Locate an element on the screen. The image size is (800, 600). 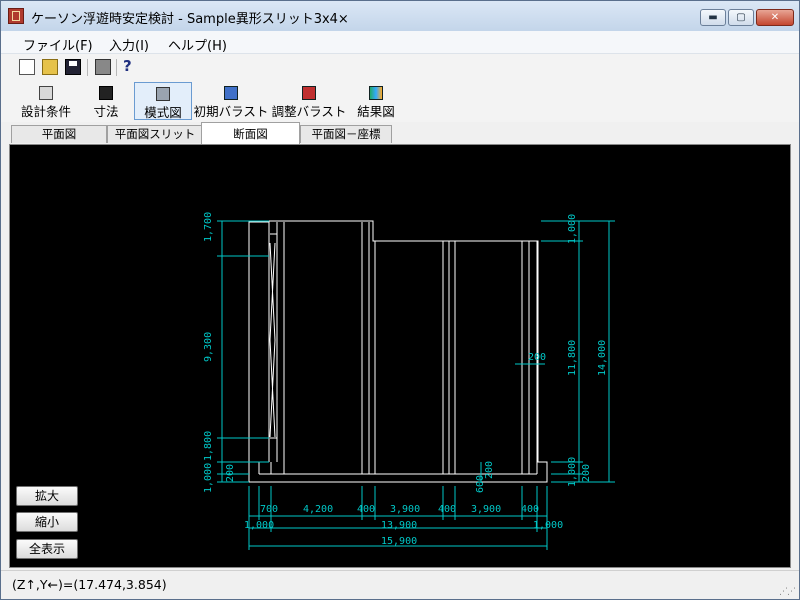
coordinate-readout: (Z↑,Y←)=(17.474,3.854) is located at coordinates (89, 584).